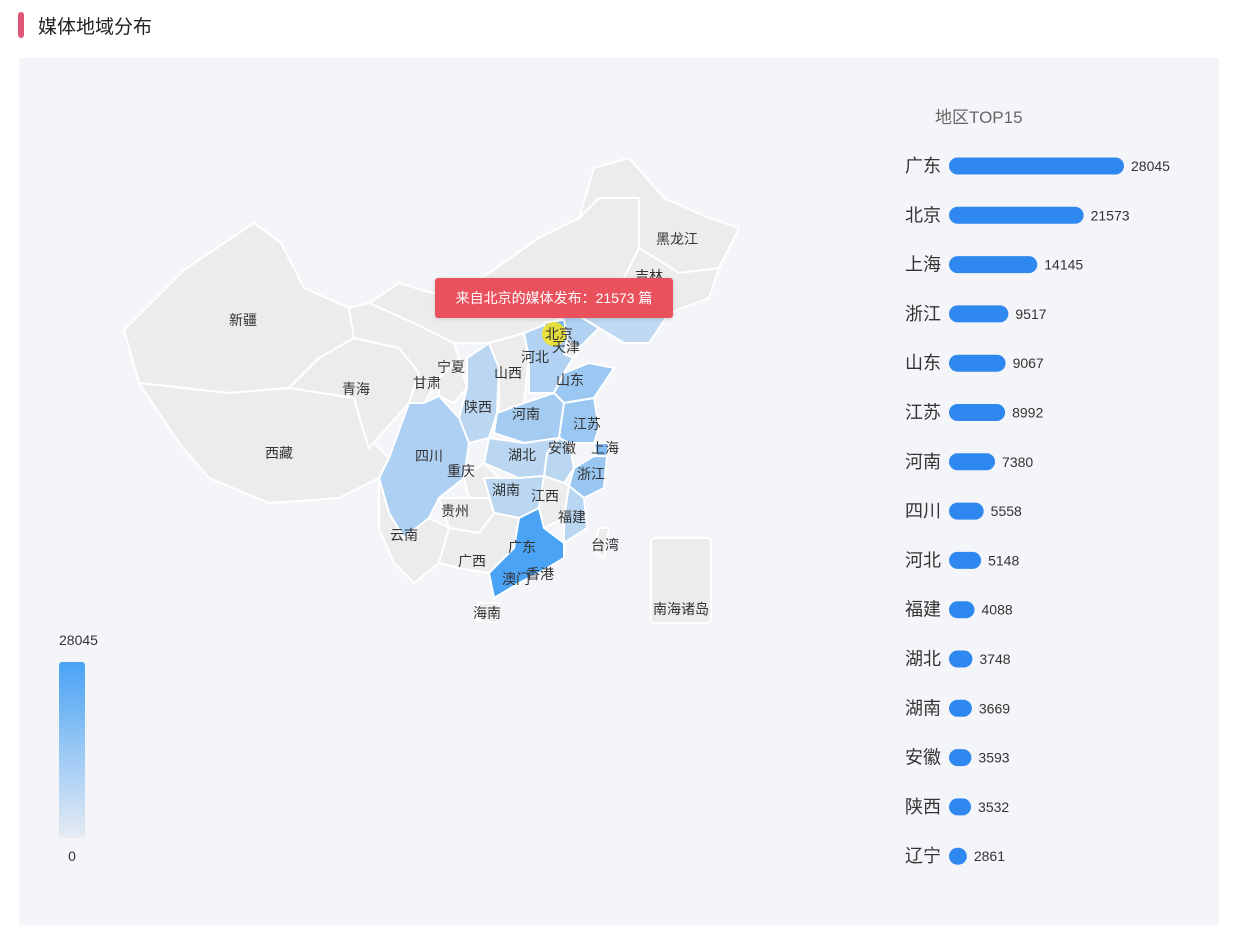 The height and width of the screenshot is (940, 1235). Describe the element at coordinates (923, 314) in the screenshot. I see `rank-label: 浙江` at that location.